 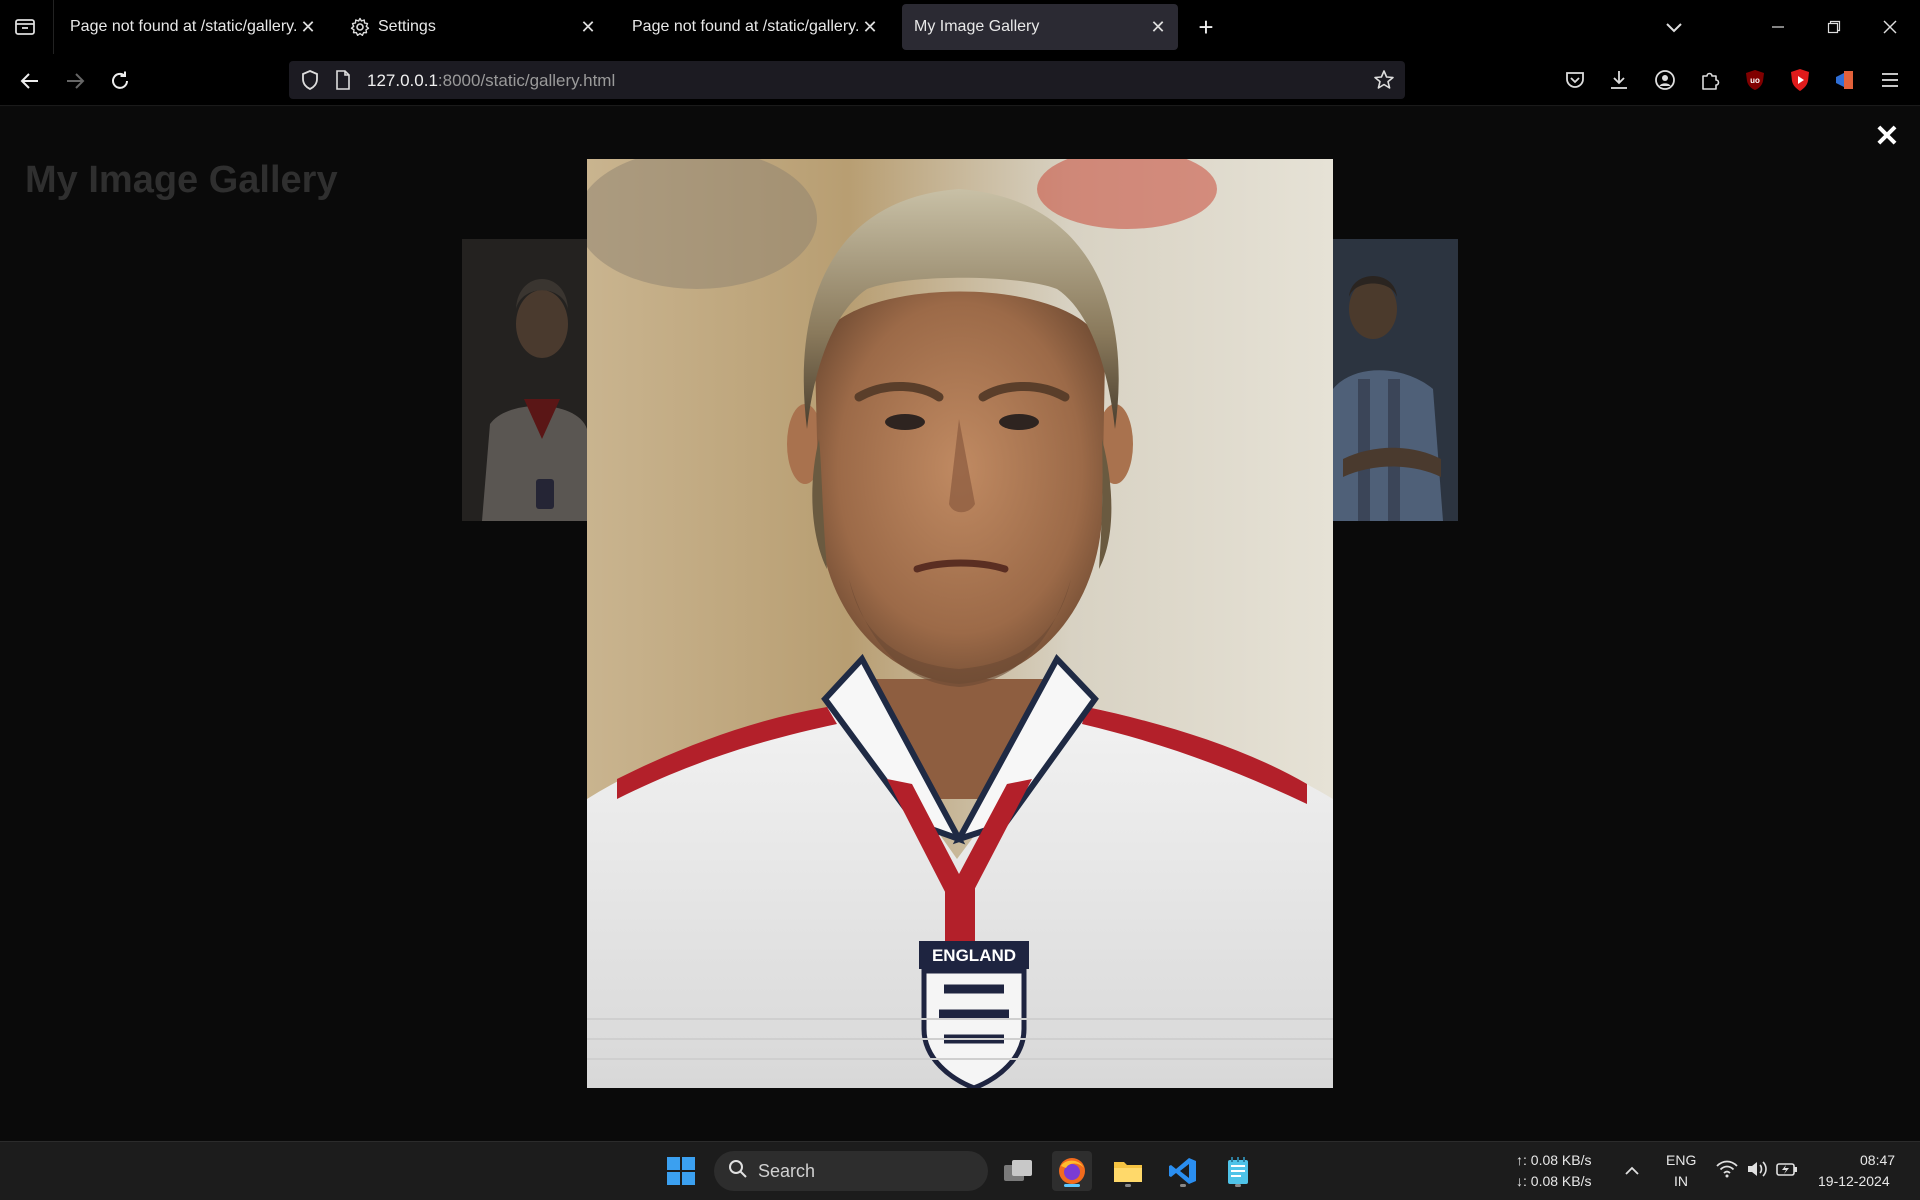 I want to click on navigation-toolbar: 127.0.0.1:8000/static/gallery.html uo, so click(x=960, y=80).